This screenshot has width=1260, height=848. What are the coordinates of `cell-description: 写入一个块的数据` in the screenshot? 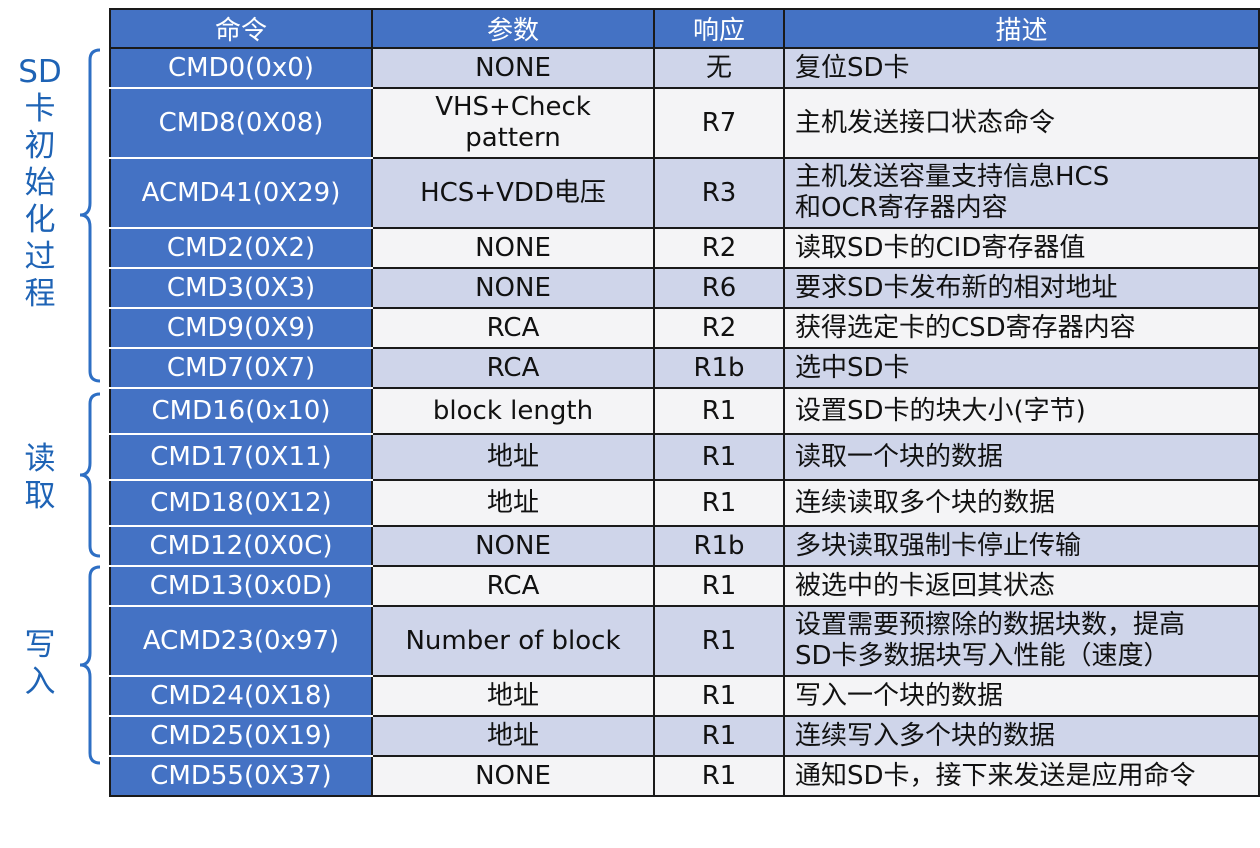 It's located at (1021, 696).